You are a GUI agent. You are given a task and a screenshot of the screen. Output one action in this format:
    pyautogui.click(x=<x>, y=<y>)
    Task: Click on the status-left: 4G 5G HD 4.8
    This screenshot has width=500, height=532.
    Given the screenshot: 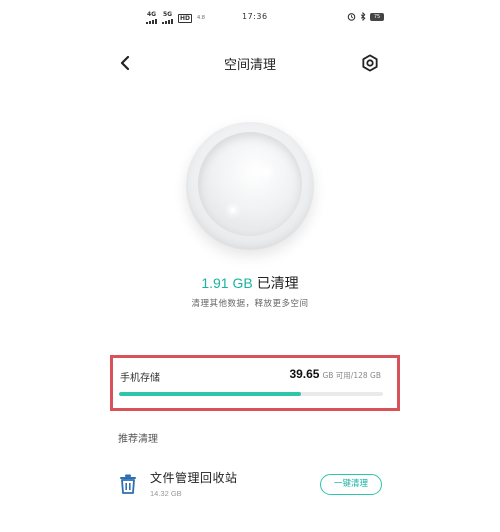 What is the action you would take?
    pyautogui.click(x=175, y=18)
    